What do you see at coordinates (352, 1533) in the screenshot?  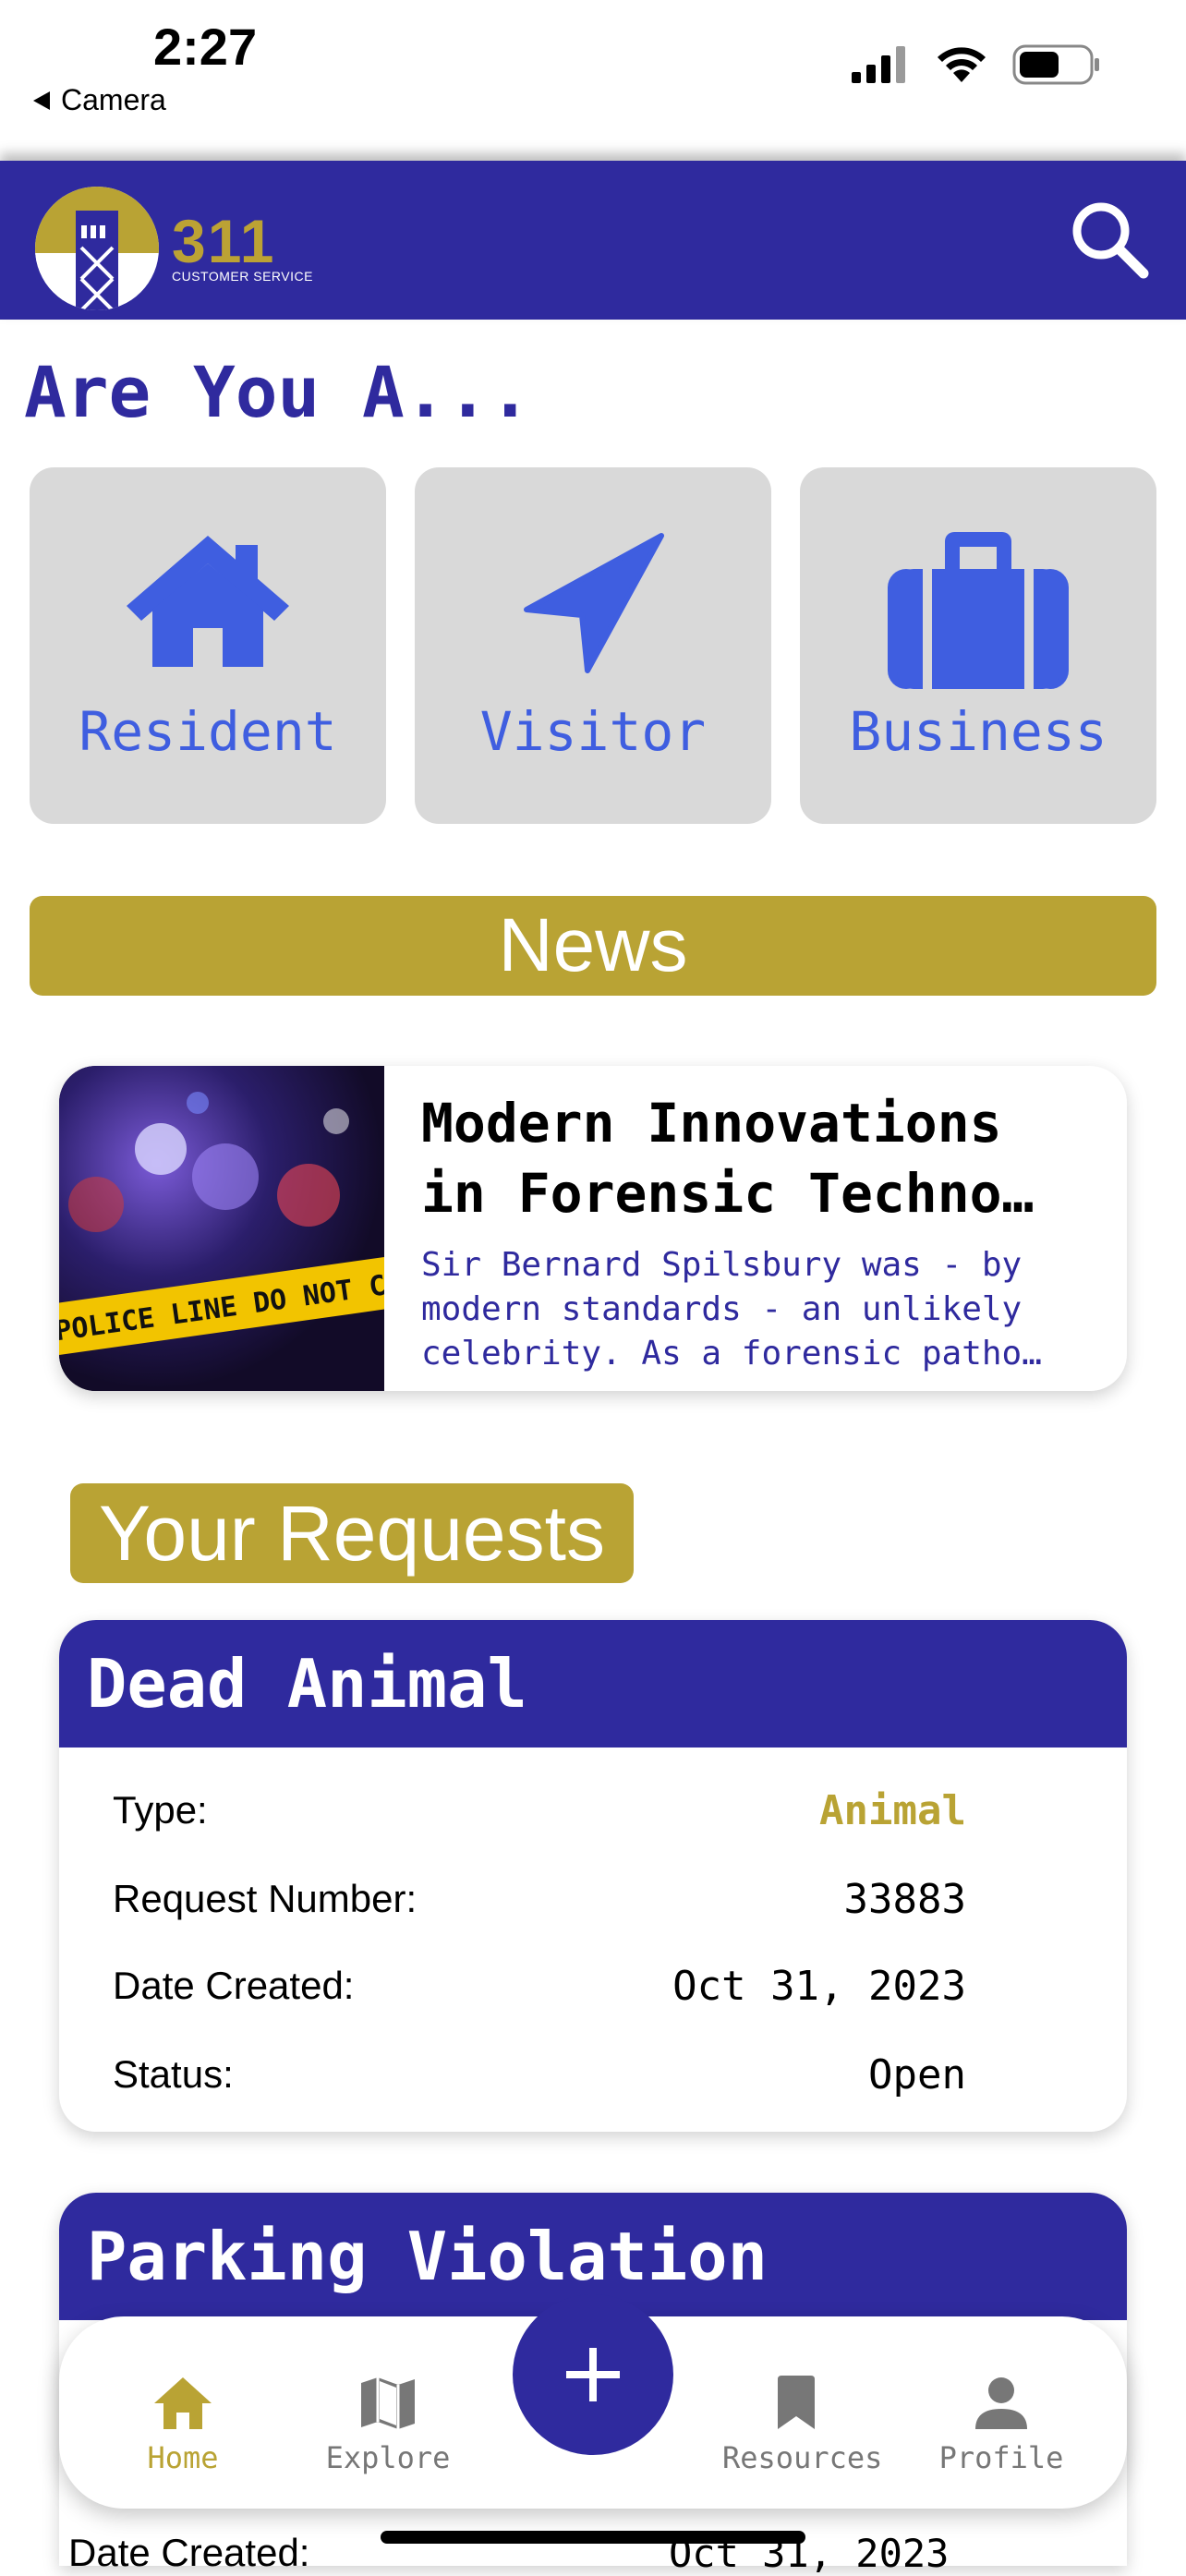 I see `requests-section-header: Your Requests` at bounding box center [352, 1533].